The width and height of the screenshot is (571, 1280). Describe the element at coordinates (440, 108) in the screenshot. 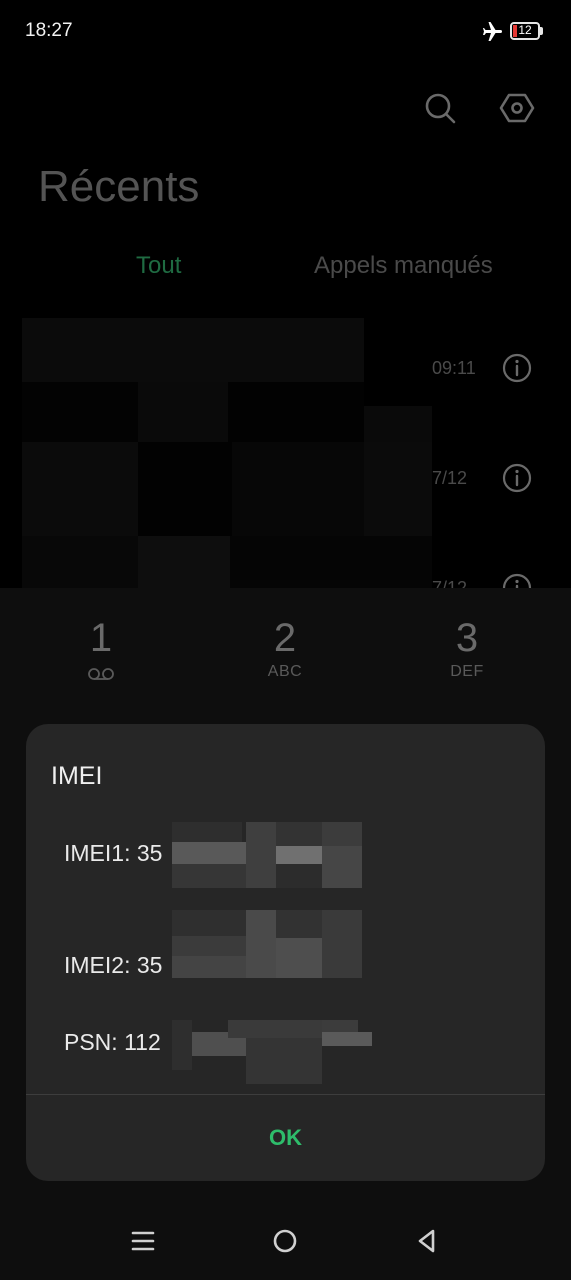

I see `search-icon` at that location.